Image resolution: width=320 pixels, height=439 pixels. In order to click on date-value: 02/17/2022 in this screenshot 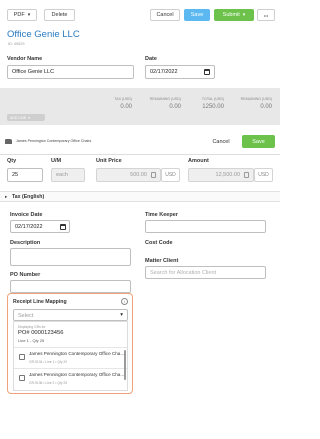, I will do `click(164, 72)`.